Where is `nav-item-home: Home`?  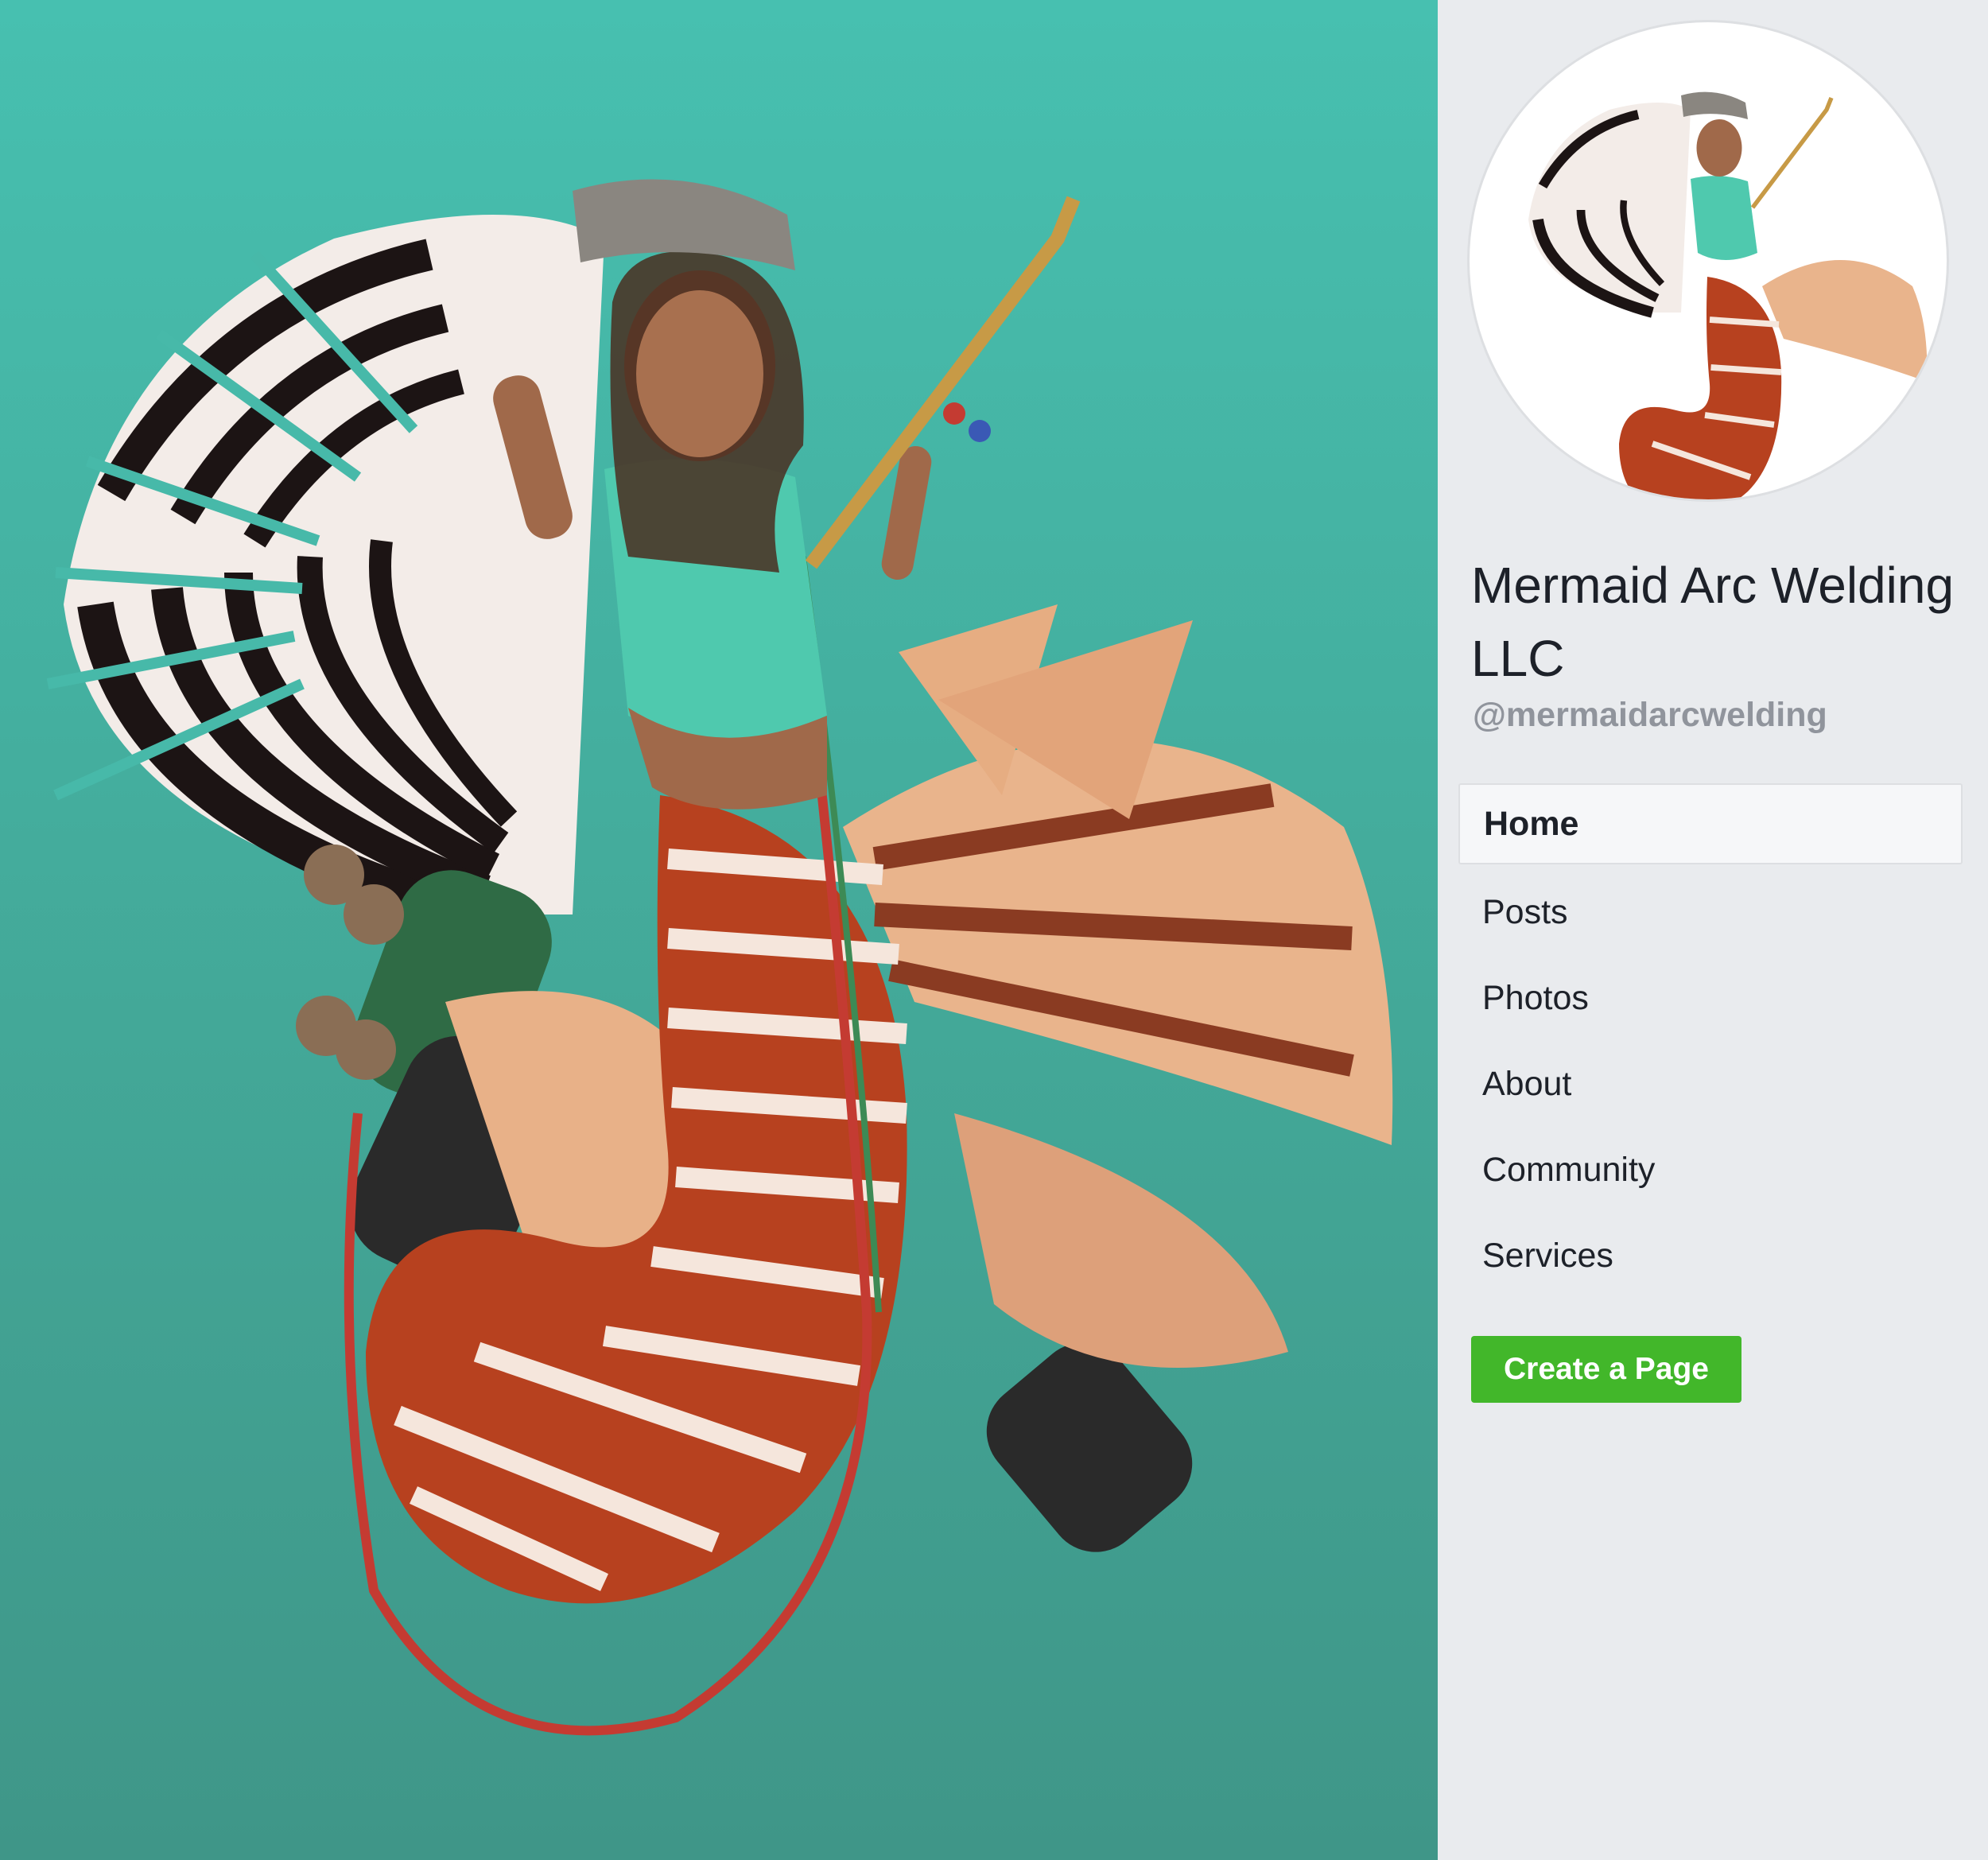 nav-item-home: Home is located at coordinates (1710, 823).